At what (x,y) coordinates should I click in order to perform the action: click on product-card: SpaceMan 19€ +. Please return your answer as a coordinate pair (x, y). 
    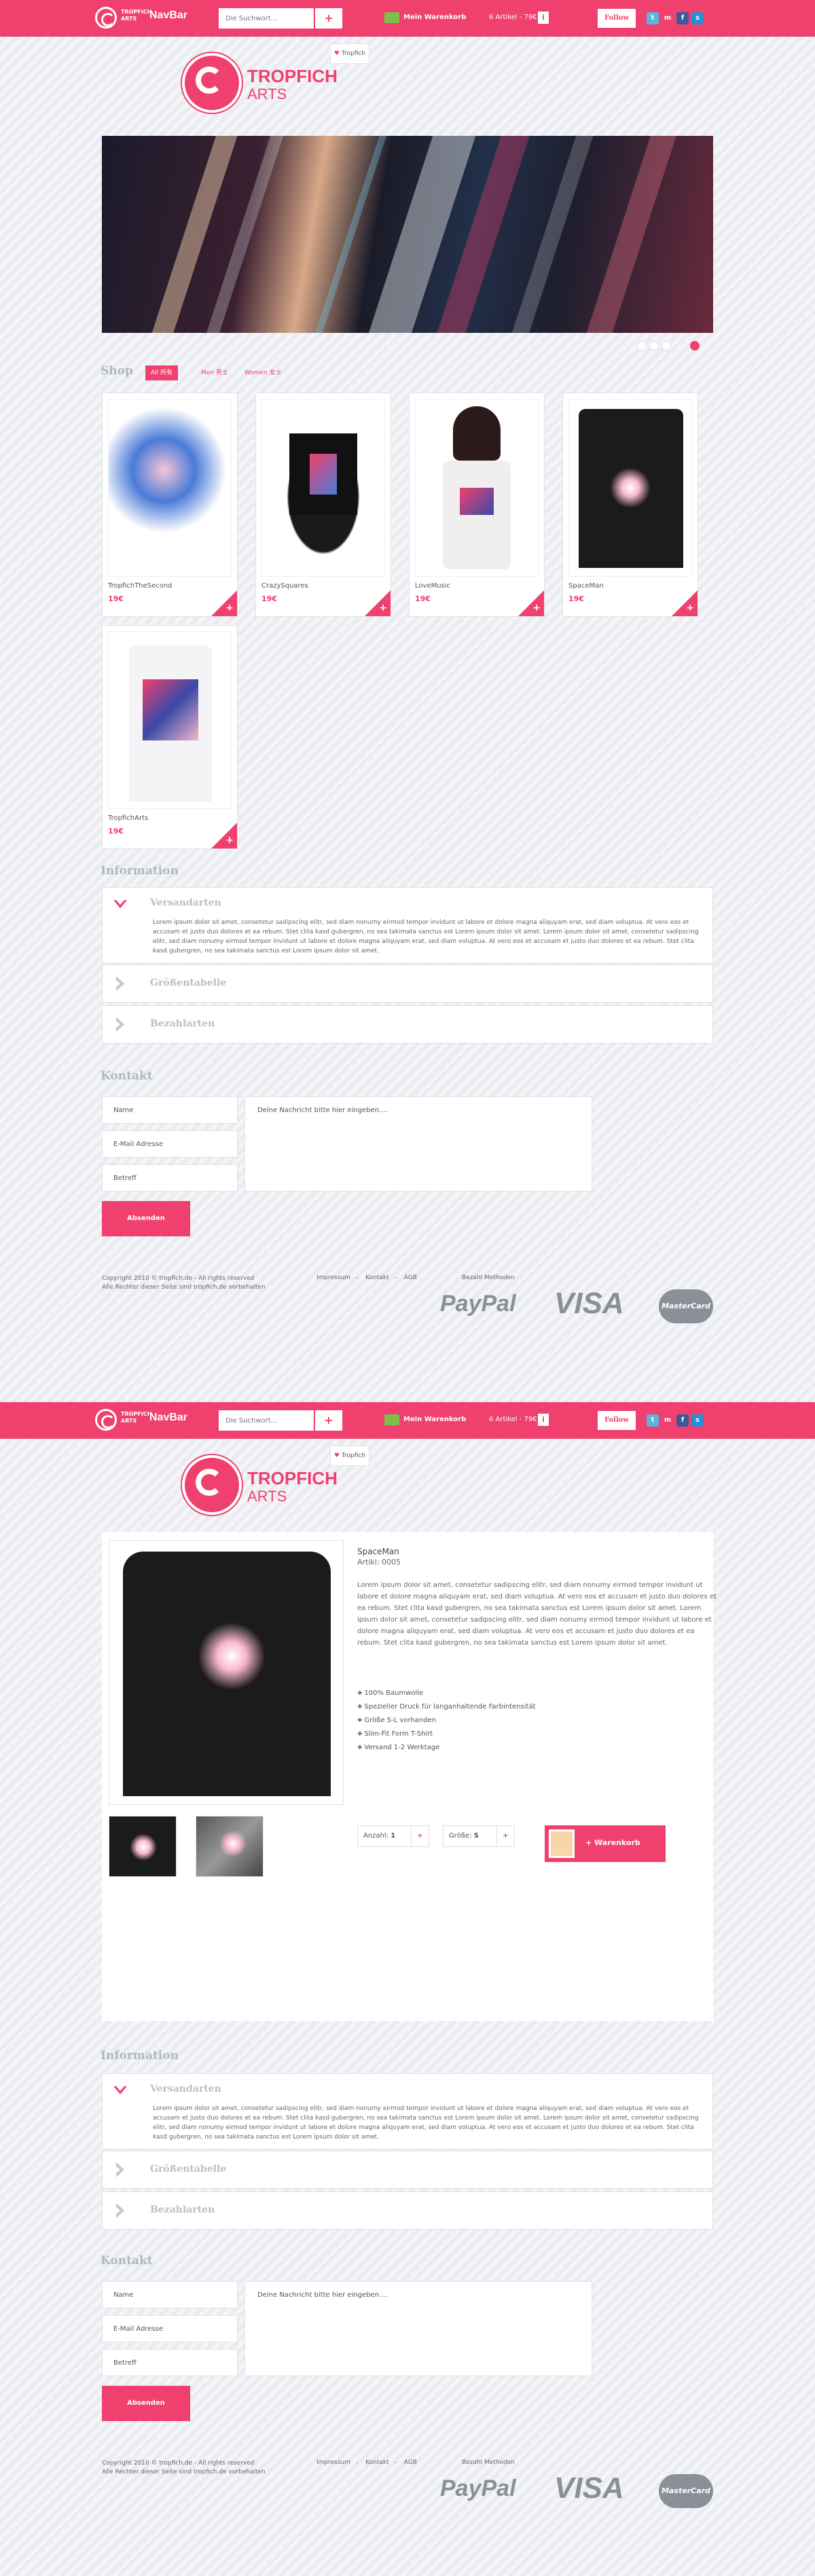
    Looking at the image, I should click on (630, 505).